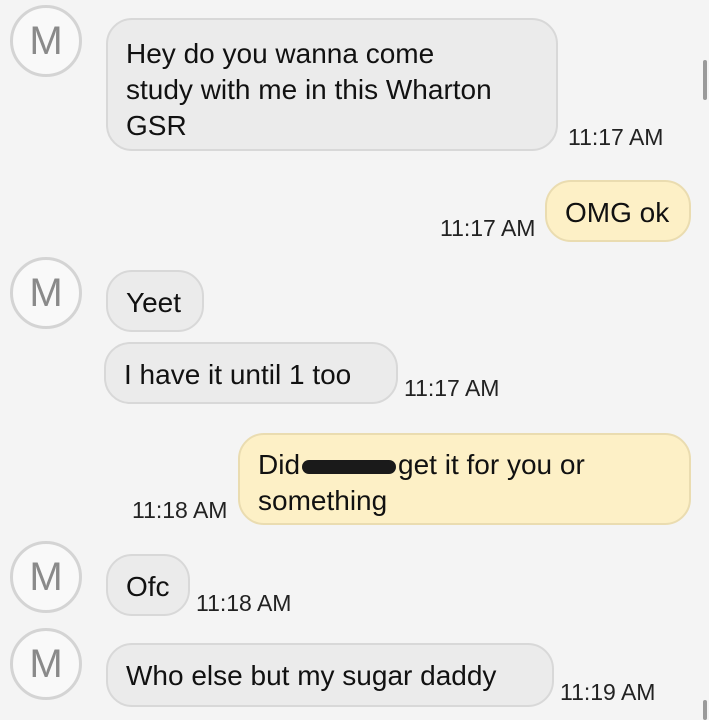 The width and height of the screenshot is (709, 720). I want to click on message-text: OMG ok, so click(617, 212).